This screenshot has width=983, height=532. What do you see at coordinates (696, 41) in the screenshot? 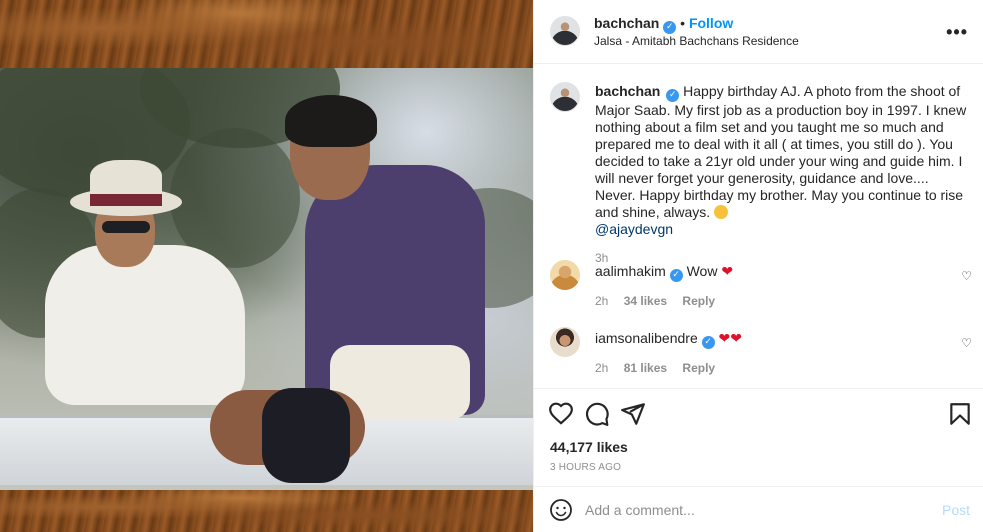
I see `post-location: Jalsa - Amitabh Bachchans Residence` at bounding box center [696, 41].